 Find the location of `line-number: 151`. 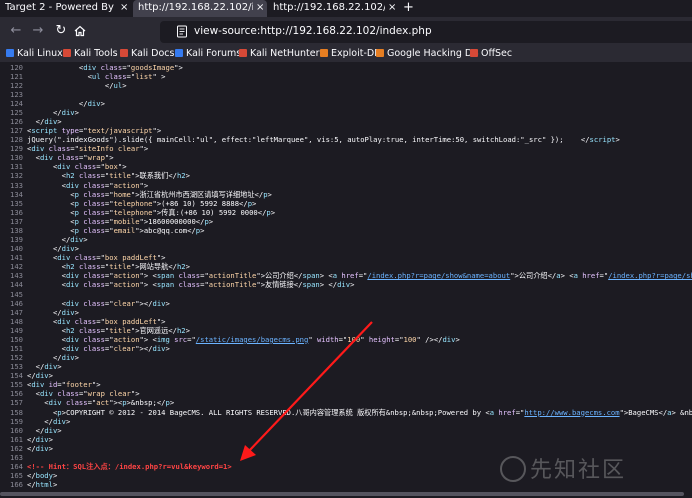

line-number: 151 is located at coordinates (16, 348).